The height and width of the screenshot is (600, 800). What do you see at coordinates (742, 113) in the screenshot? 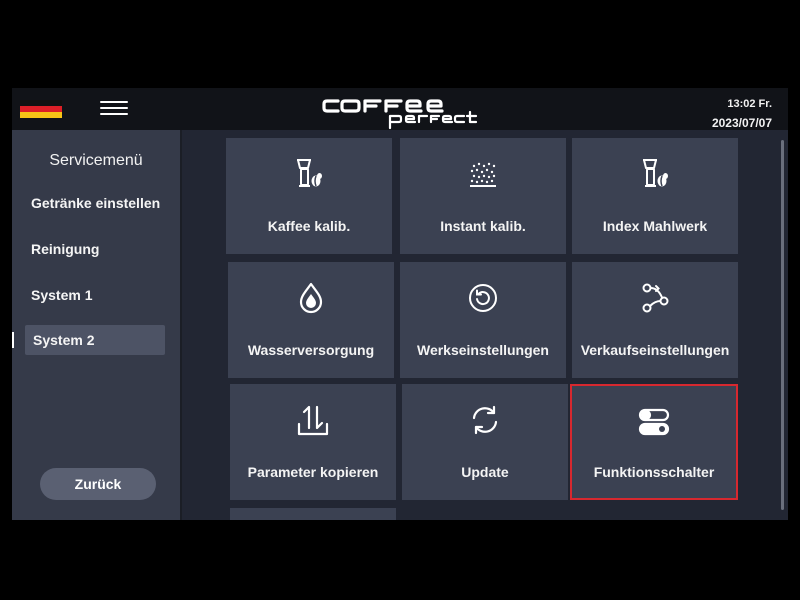
I see `clock: 13:02 Fr. 2023/07/07` at bounding box center [742, 113].